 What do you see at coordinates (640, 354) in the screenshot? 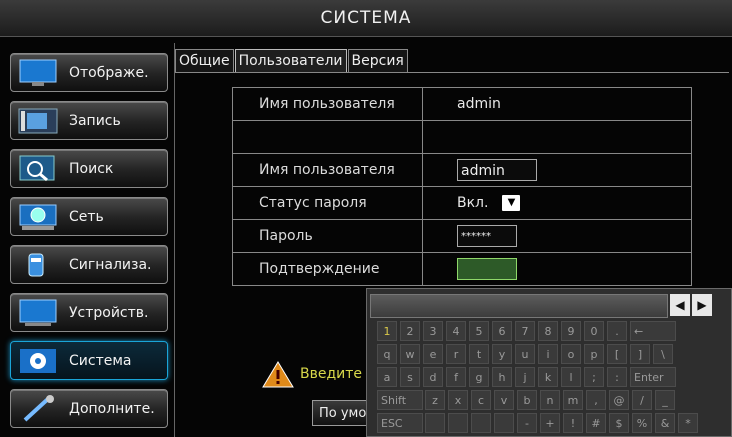
I see `keyboard-key: ]` at bounding box center [640, 354].